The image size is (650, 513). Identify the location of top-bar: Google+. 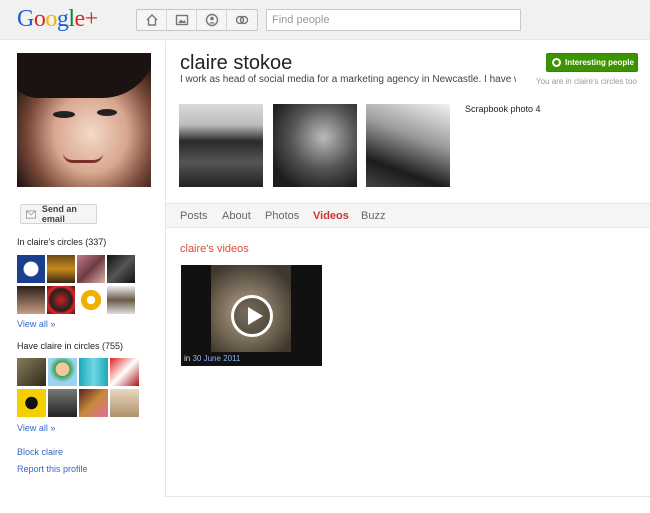
(325, 20).